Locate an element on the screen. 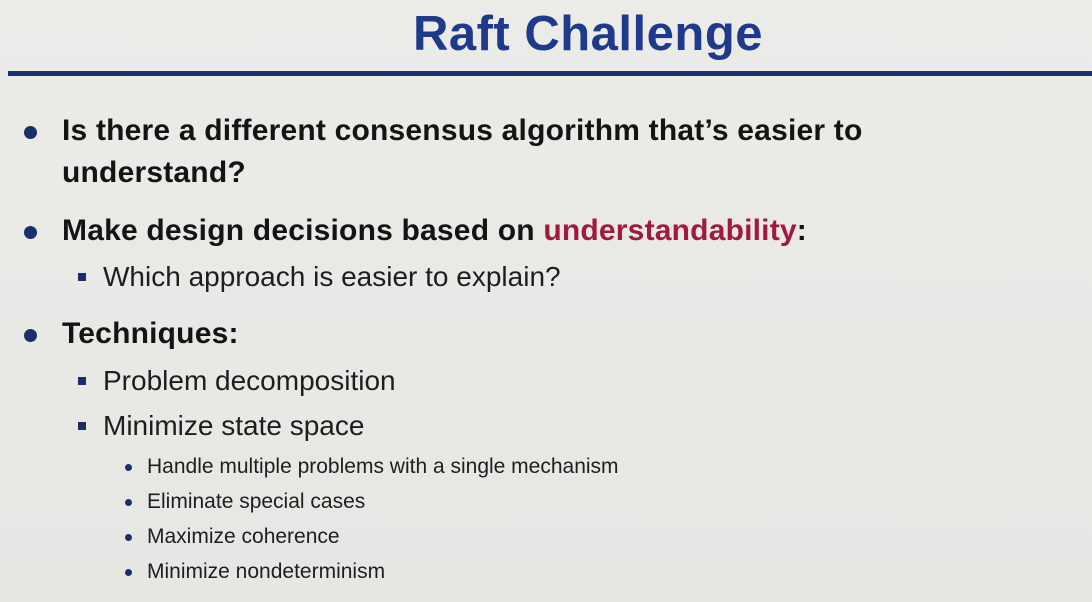  sub-sub-bullet-item: Maximize coherence is located at coordinates (243, 536).